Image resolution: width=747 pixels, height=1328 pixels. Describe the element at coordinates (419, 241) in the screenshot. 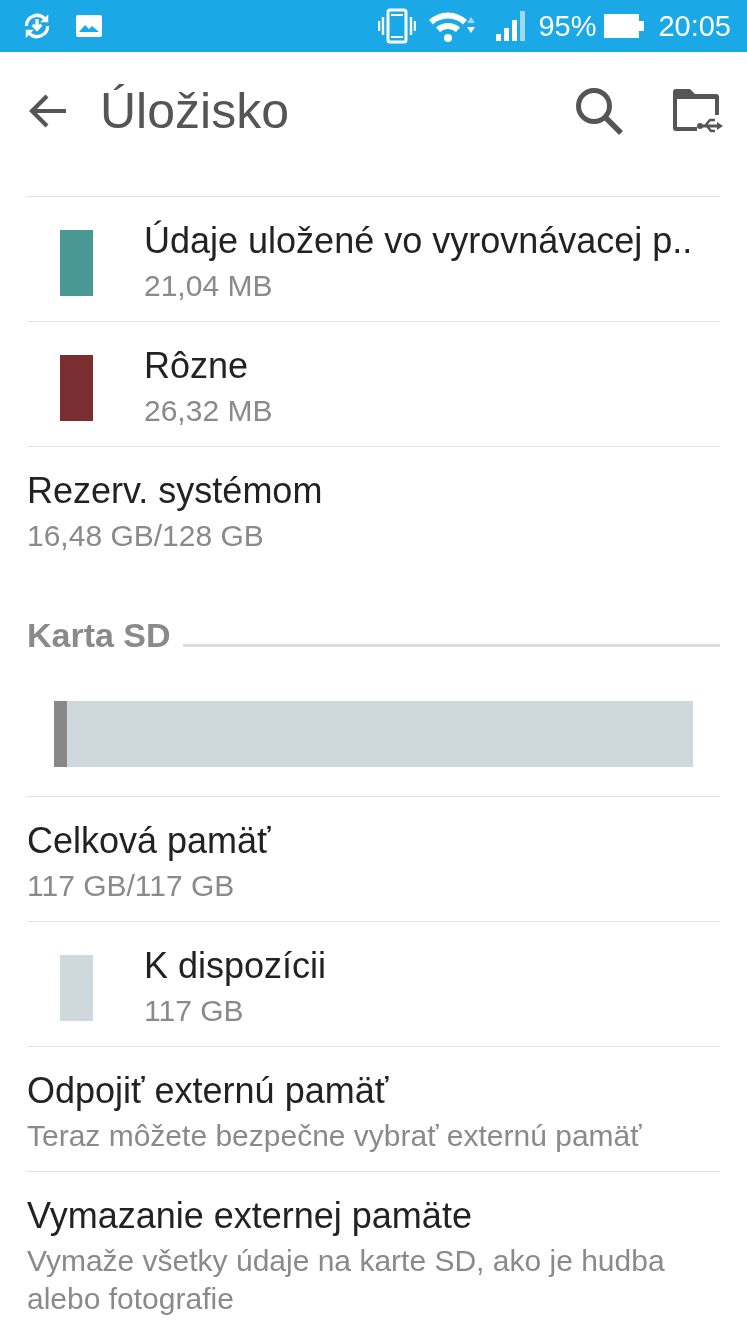

I see `item-title: Údaje uložené vo vyrovnávacej p..` at that location.